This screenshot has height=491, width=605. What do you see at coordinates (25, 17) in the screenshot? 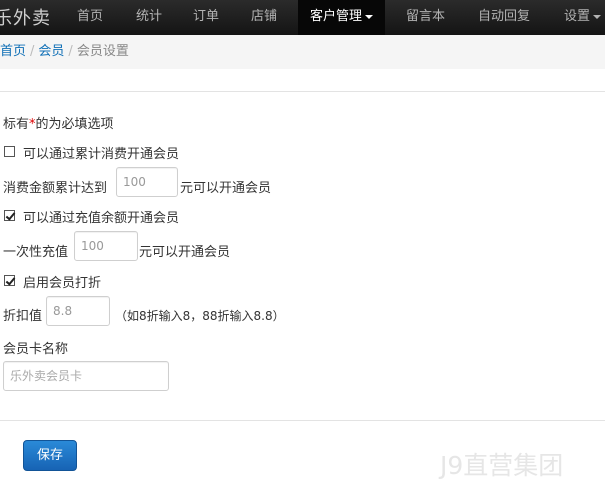
I see `brand-logo: 乐外卖` at bounding box center [25, 17].